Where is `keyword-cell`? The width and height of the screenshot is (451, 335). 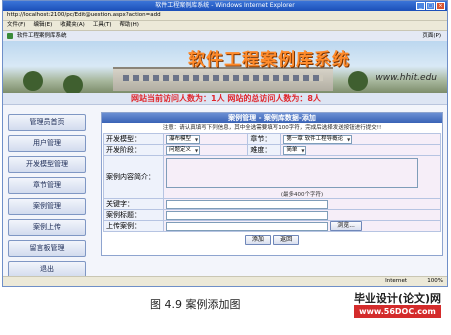 keyword-cell is located at coordinates (302, 204).